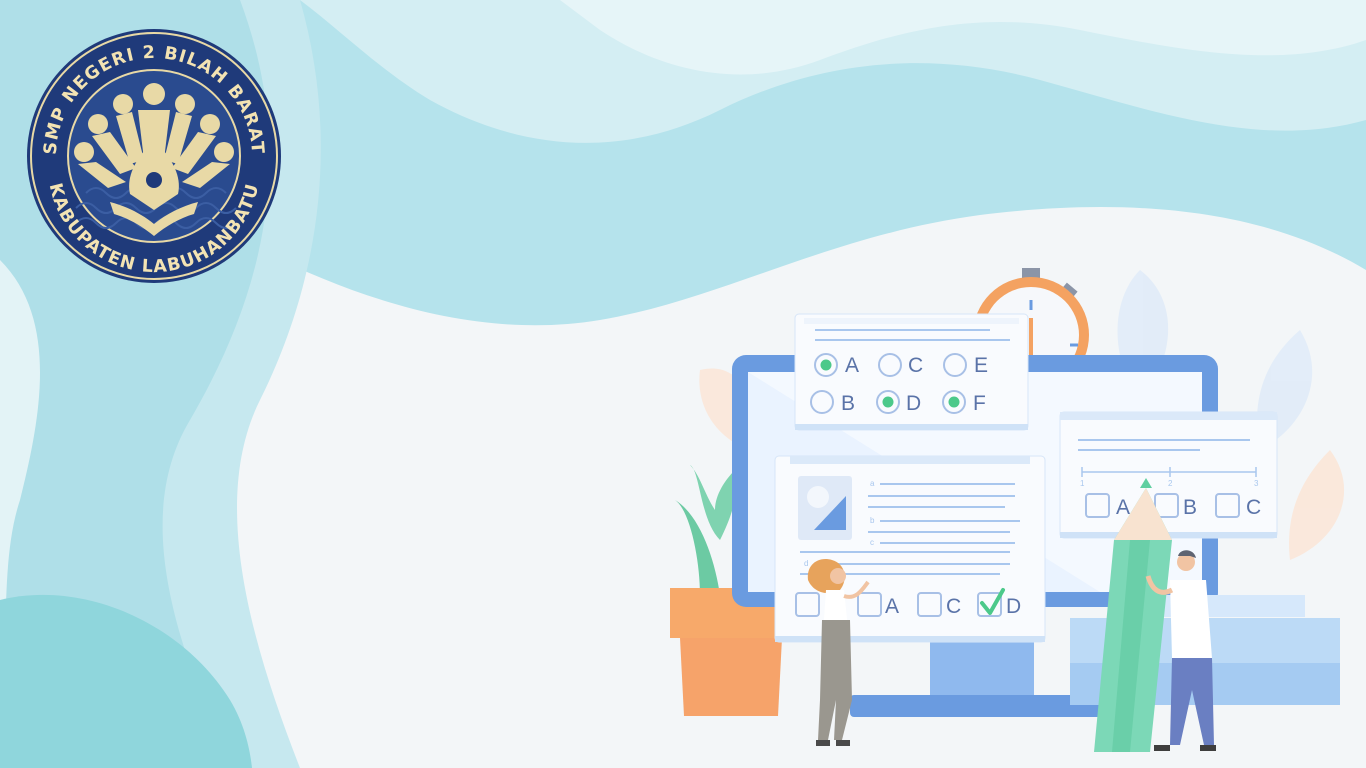 Image resolution: width=1366 pixels, height=768 pixels. I want to click on checkbox-label-A: A, so click(892, 606).